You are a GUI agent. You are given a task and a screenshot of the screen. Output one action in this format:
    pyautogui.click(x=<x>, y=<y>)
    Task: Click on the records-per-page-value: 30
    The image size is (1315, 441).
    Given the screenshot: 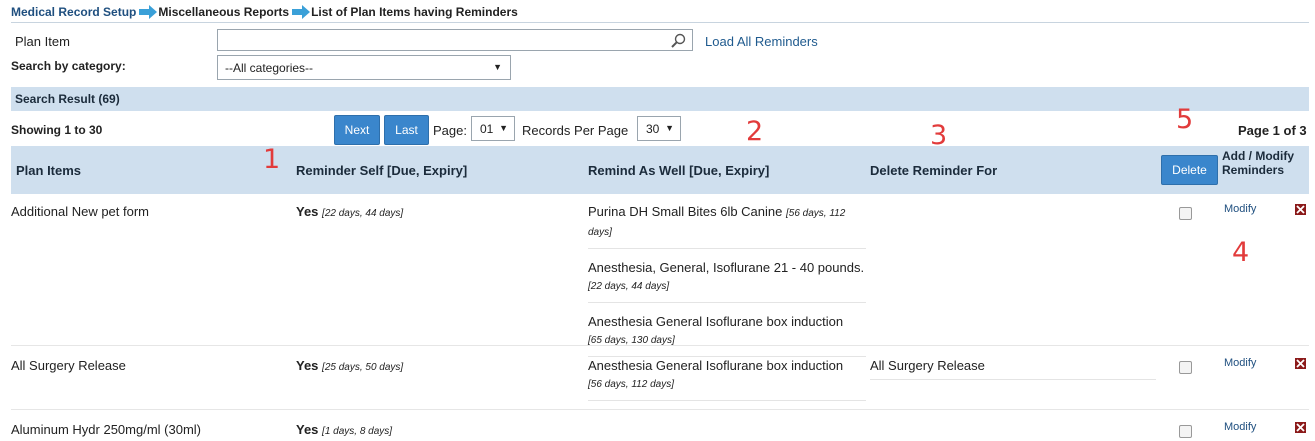 What is the action you would take?
    pyautogui.click(x=653, y=129)
    